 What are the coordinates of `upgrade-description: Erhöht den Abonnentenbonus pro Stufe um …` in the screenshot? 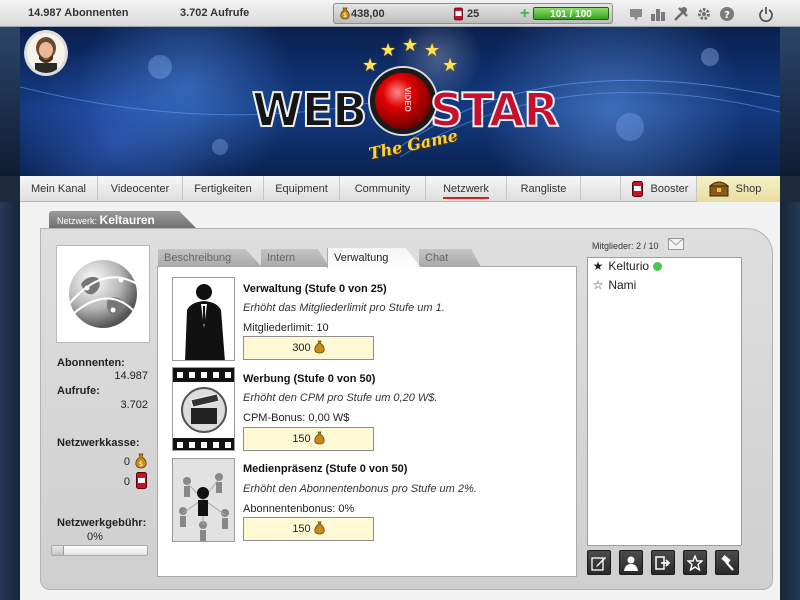 It's located at (360, 489).